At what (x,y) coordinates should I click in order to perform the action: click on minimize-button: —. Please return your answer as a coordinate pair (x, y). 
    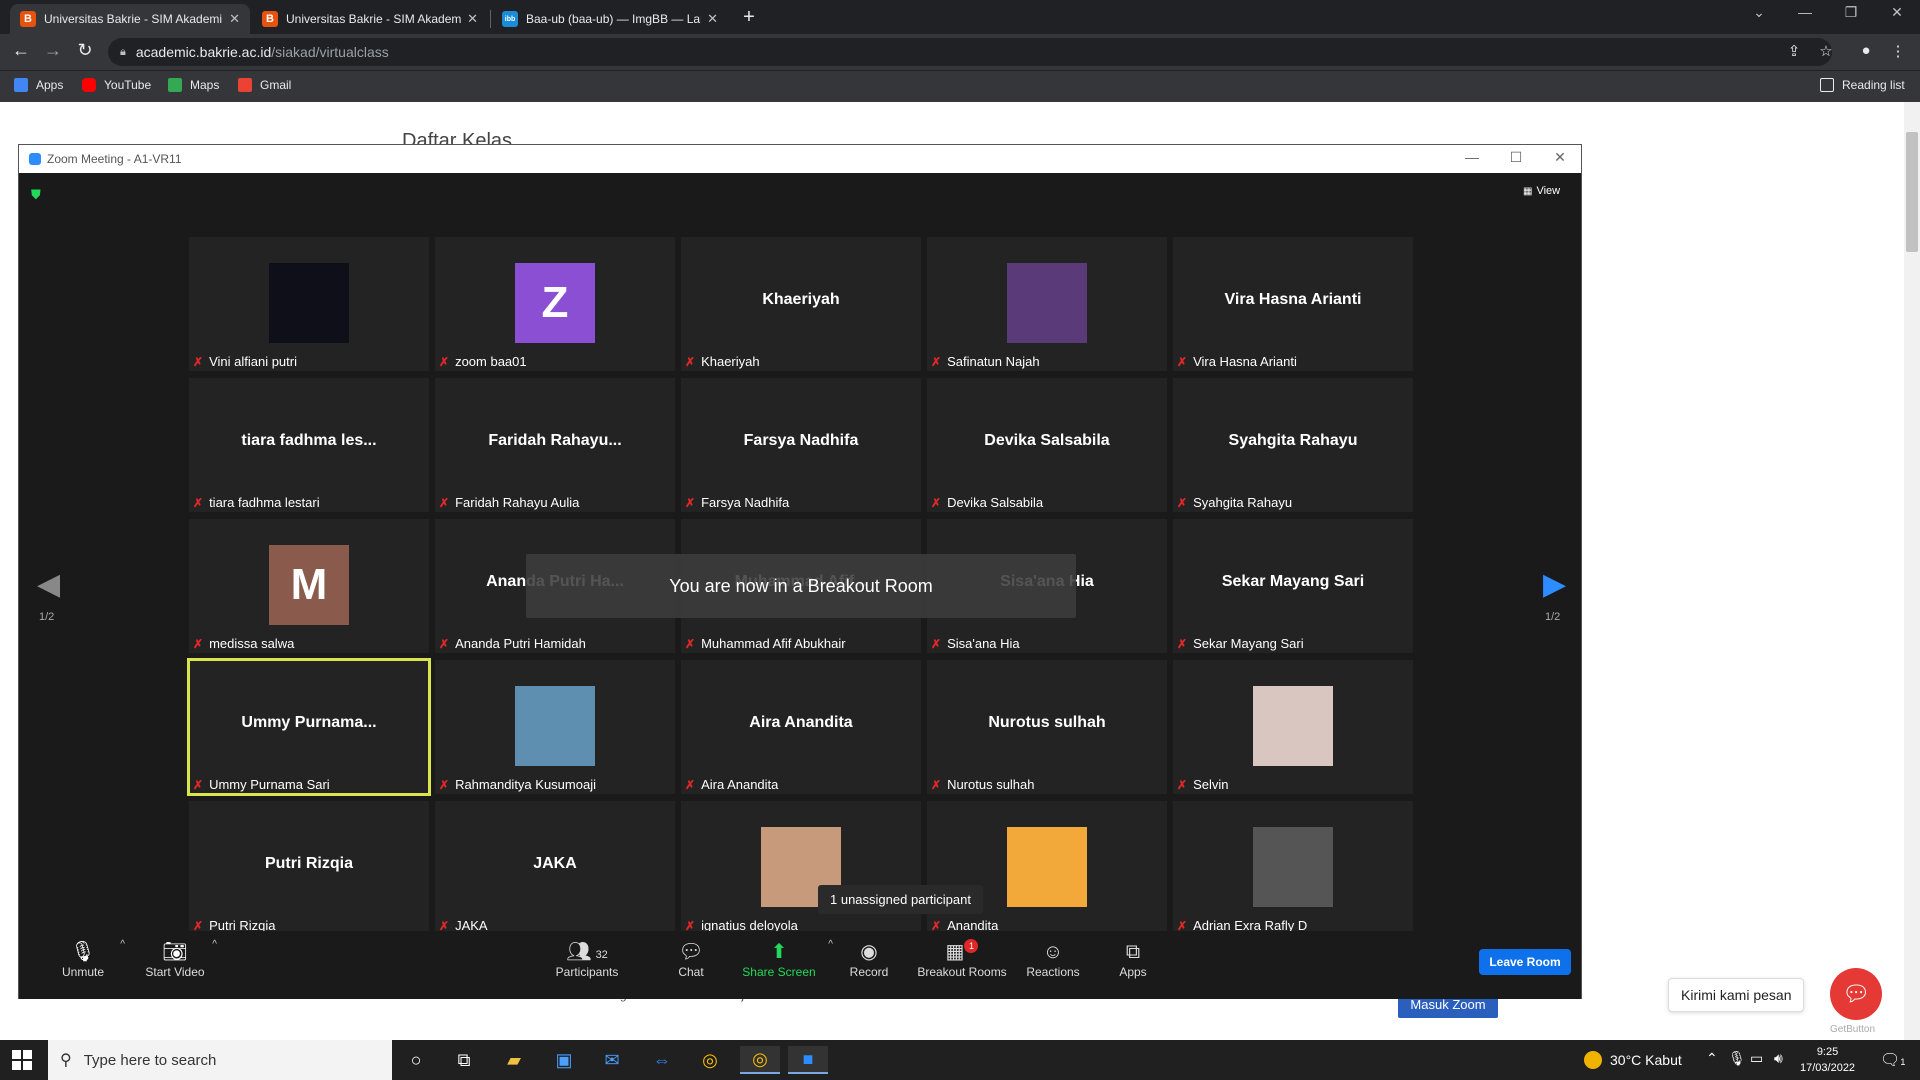
    Looking at the image, I should click on (1805, 12).